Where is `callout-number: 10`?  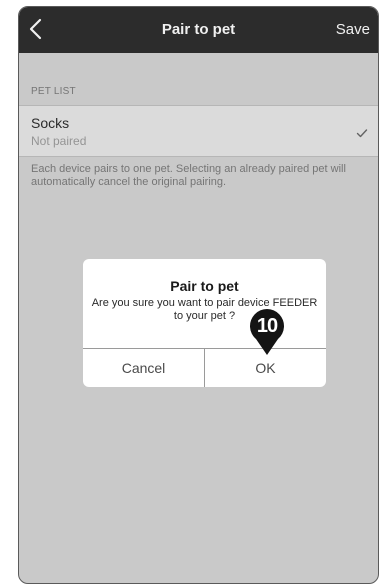
callout-number: 10 is located at coordinates (267, 326).